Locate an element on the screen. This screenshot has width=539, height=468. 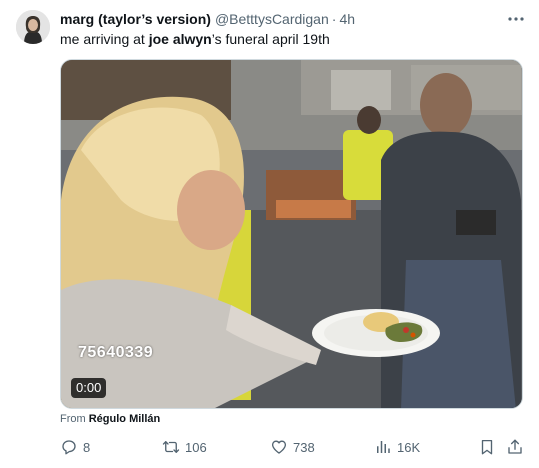
tweet-text-prefix: me arriving at is located at coordinates (104, 39).